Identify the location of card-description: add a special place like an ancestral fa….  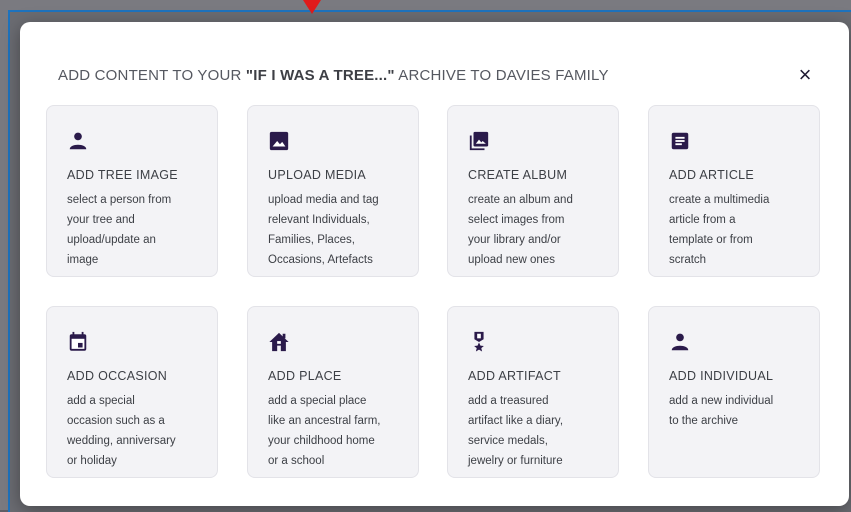
(324, 431).